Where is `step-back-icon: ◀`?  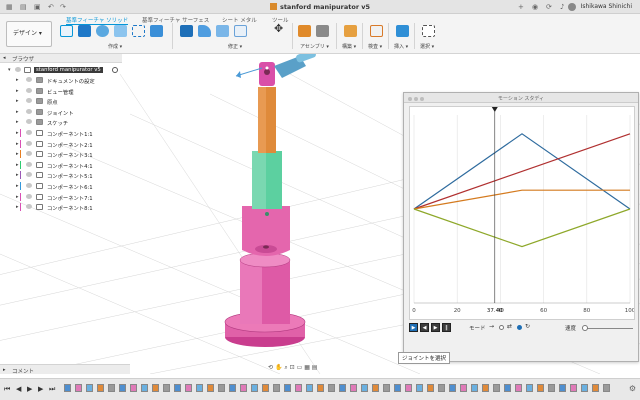
step-back-icon: ◀ is located at coordinates (424, 327).